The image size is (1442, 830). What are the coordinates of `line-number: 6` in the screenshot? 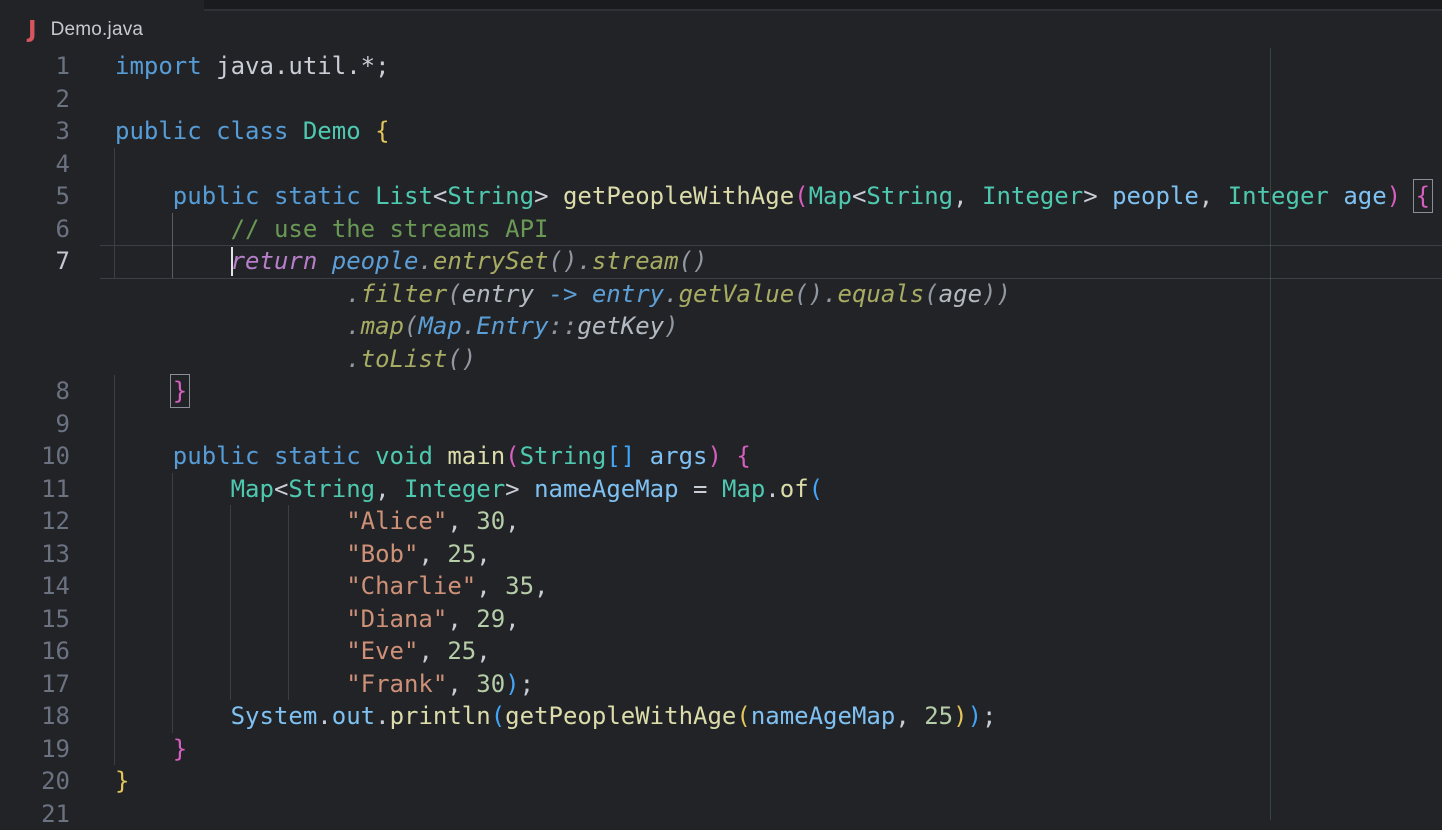 It's located at (35, 229).